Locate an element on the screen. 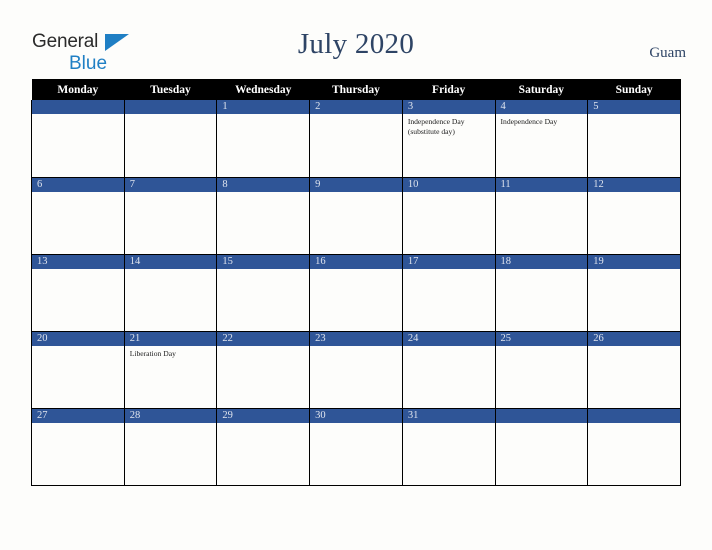 The width and height of the screenshot is (712, 550). page-title: July 2020 is located at coordinates (356, 44).